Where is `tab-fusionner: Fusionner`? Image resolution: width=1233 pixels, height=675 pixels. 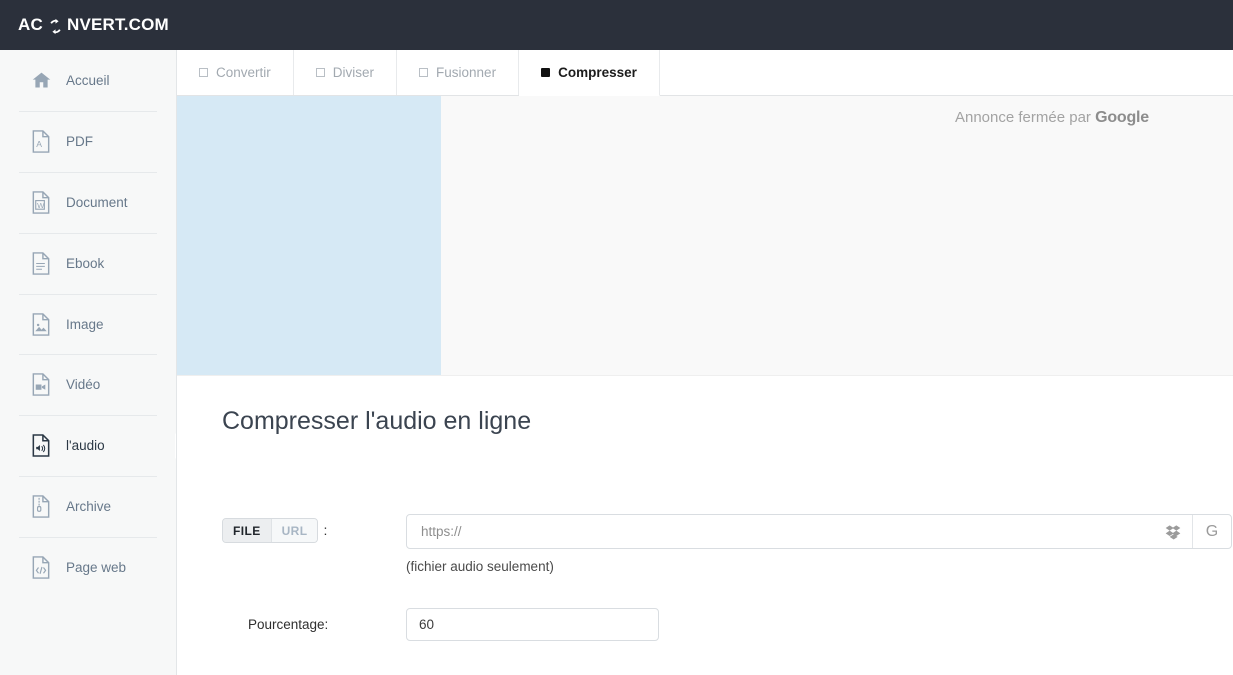 tab-fusionner: Fusionner is located at coordinates (458, 72).